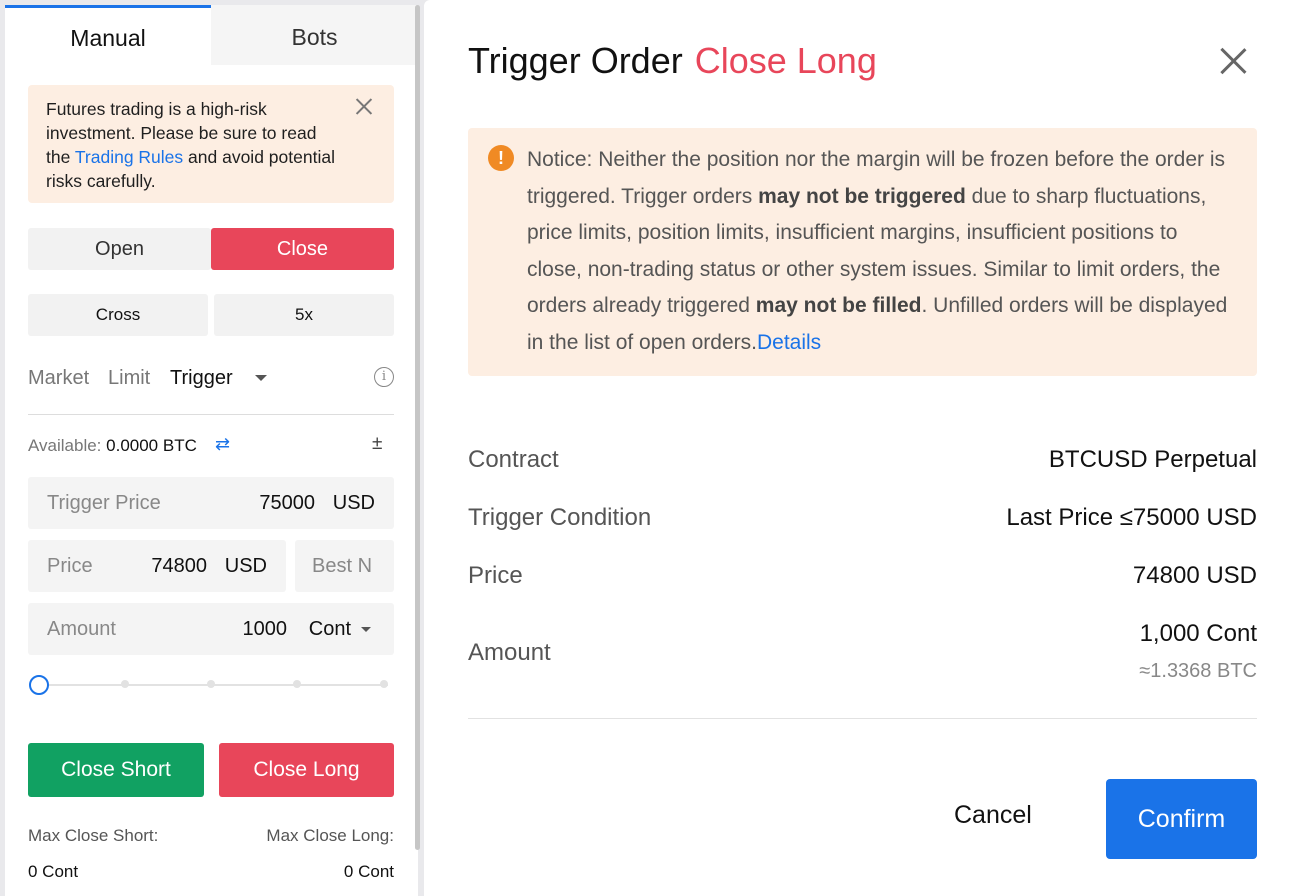  What do you see at coordinates (353, 503) in the screenshot?
I see `trigger-price-unit: USD` at bounding box center [353, 503].